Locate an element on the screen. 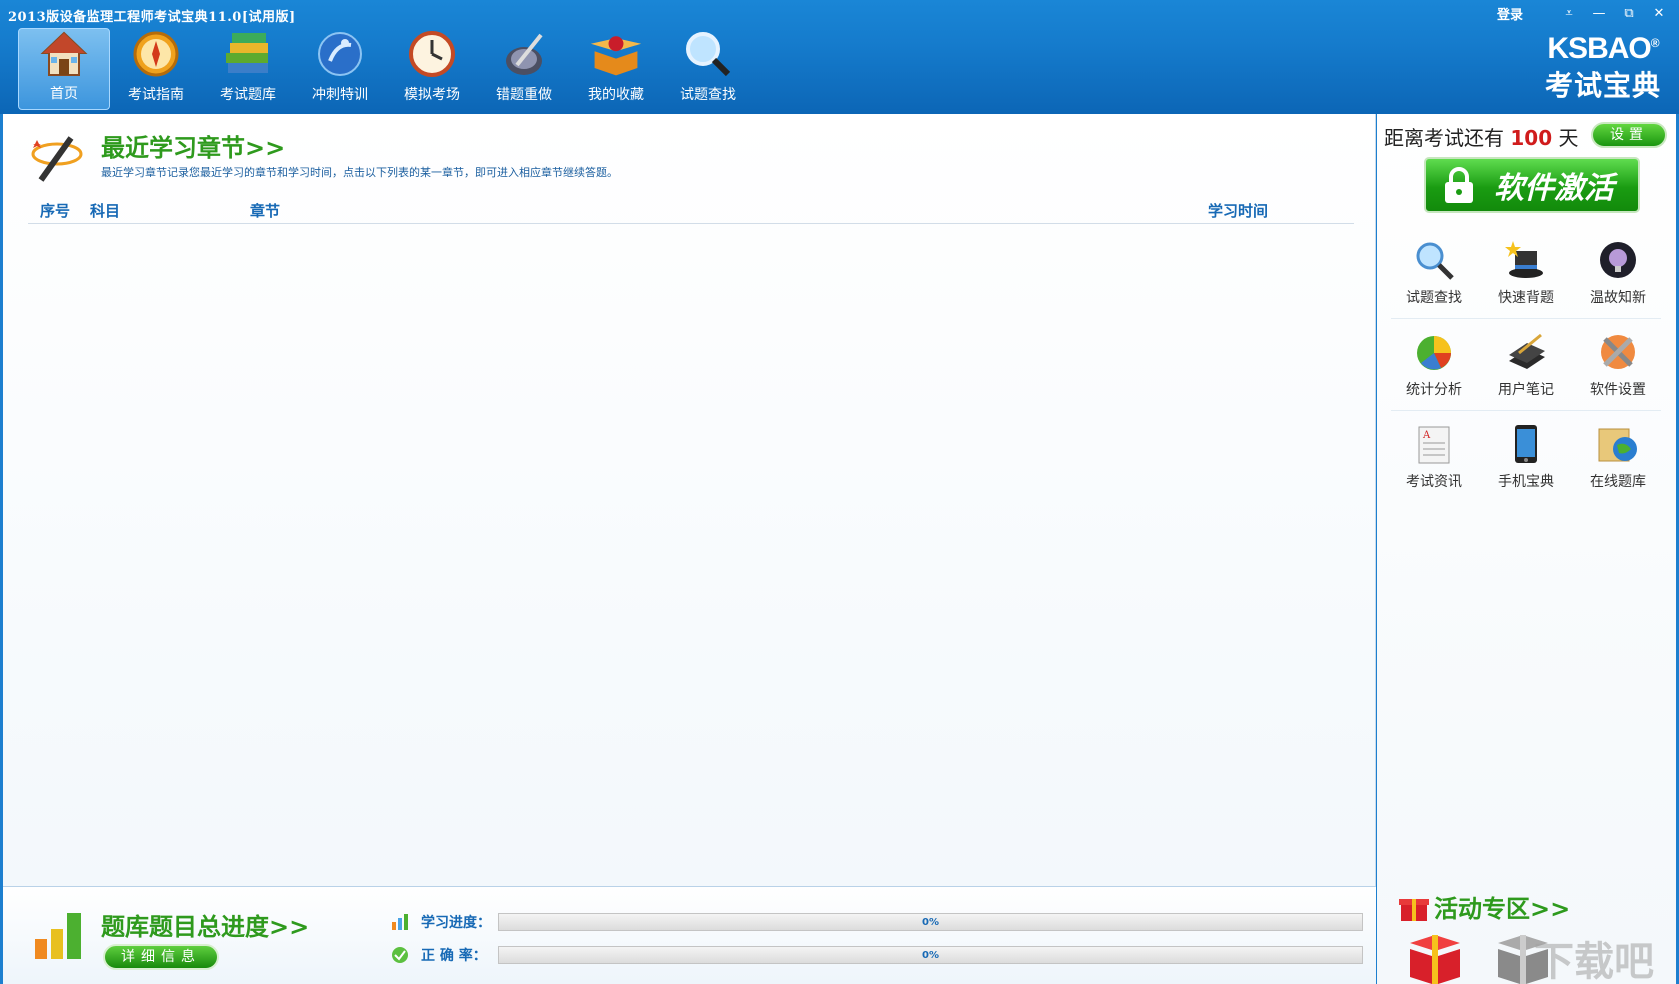  accuracy-bar: 0% is located at coordinates (930, 955).